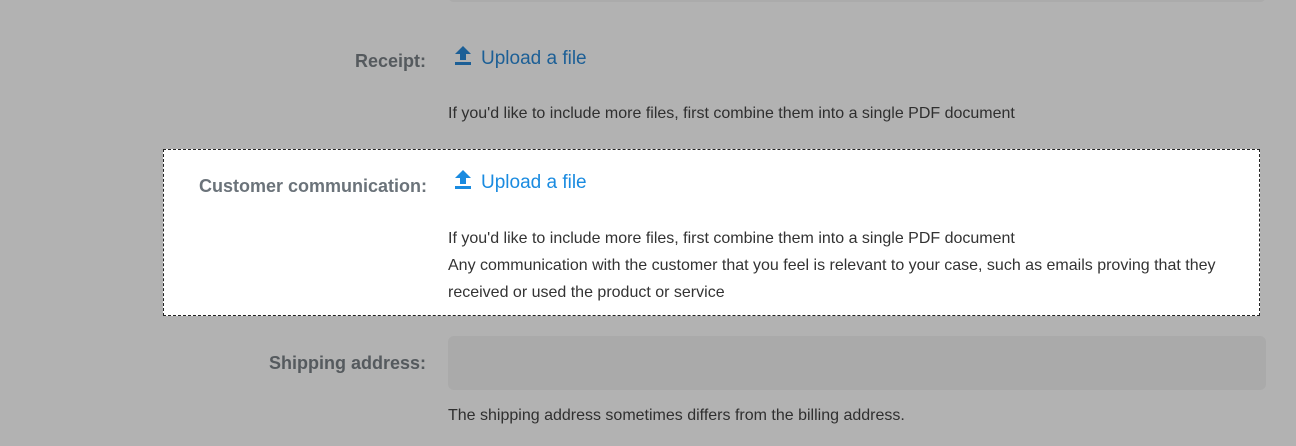 The width and height of the screenshot is (1296, 446). I want to click on customer-communication-upload-button: Upload a file, so click(520, 182).